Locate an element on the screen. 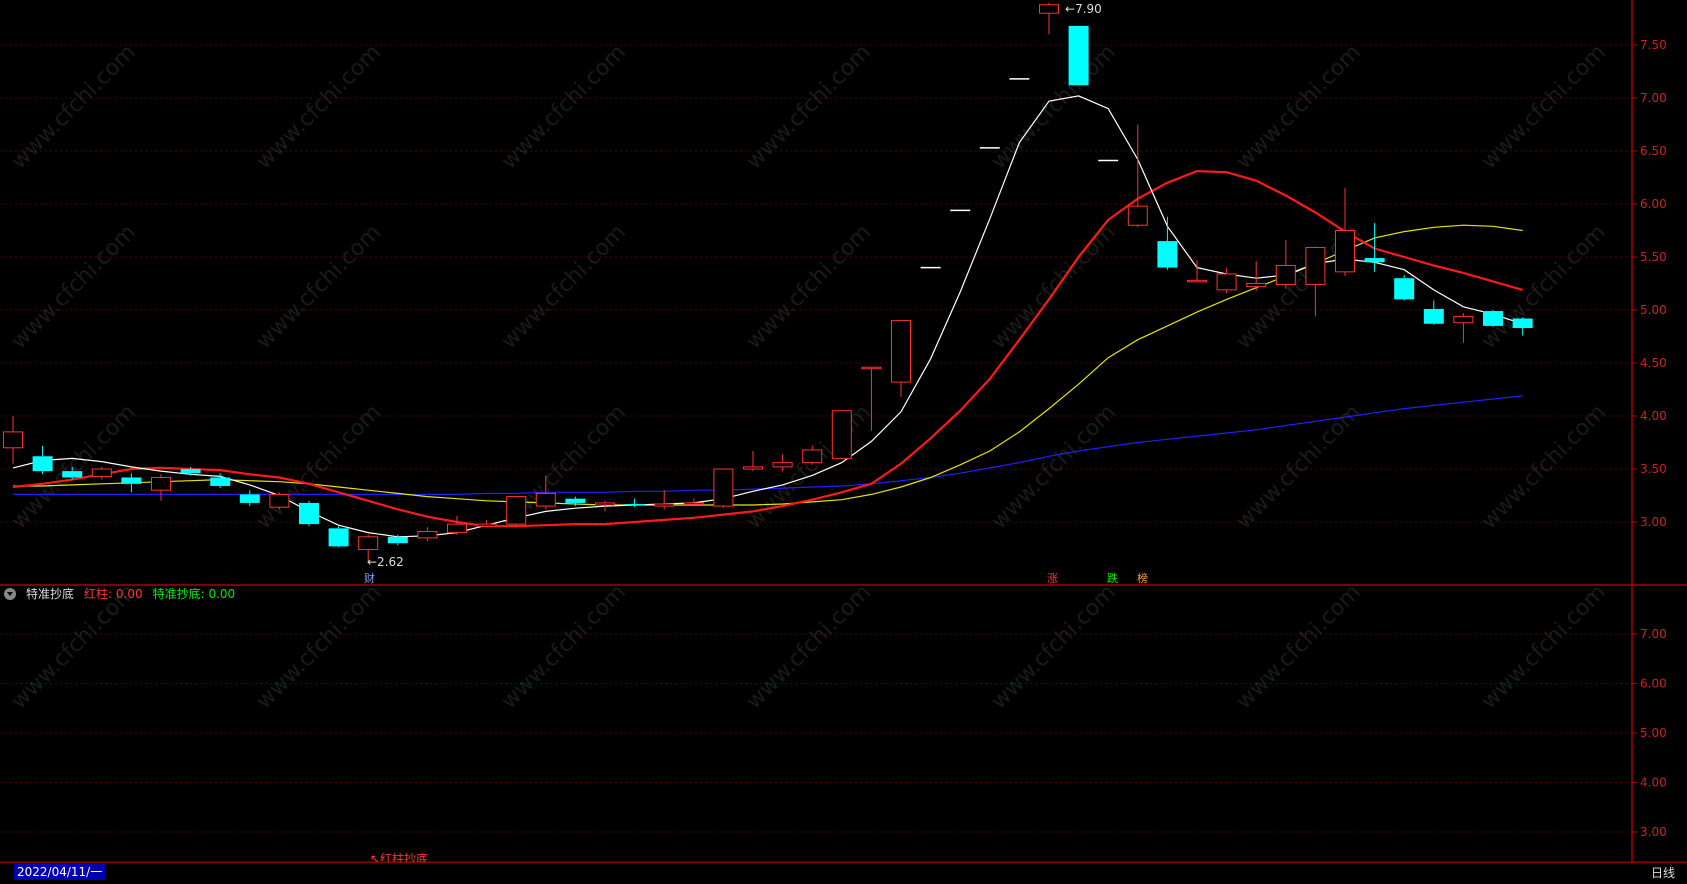 The height and width of the screenshot is (884, 1687). period-label: 日线 is located at coordinates (1663, 872).